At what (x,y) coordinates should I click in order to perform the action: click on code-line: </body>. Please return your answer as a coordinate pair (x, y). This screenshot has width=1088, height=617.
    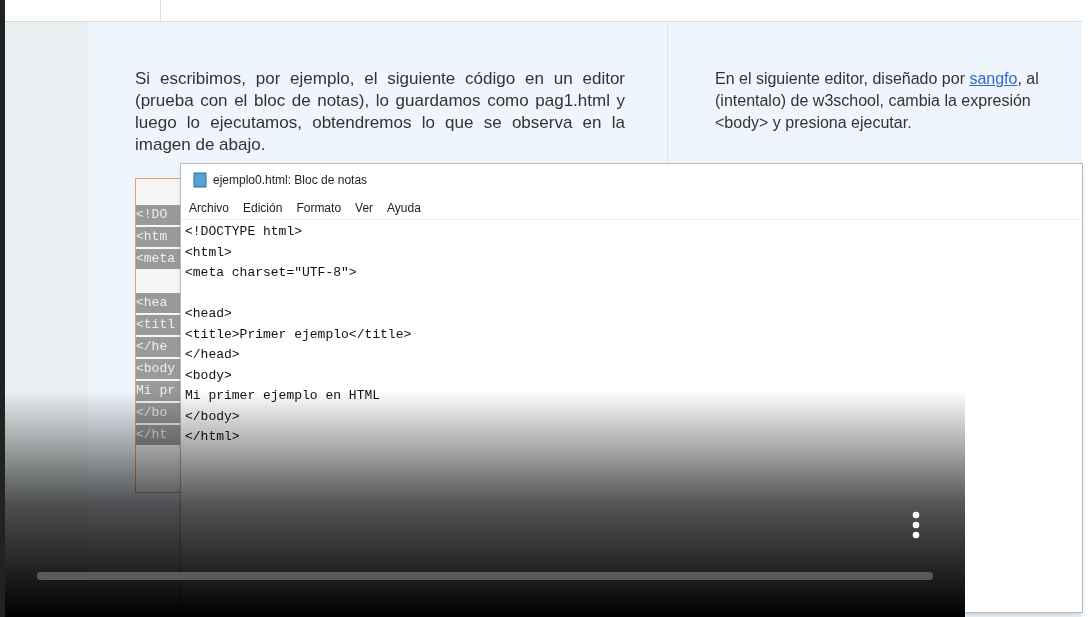
    Looking at the image, I should click on (213, 416).